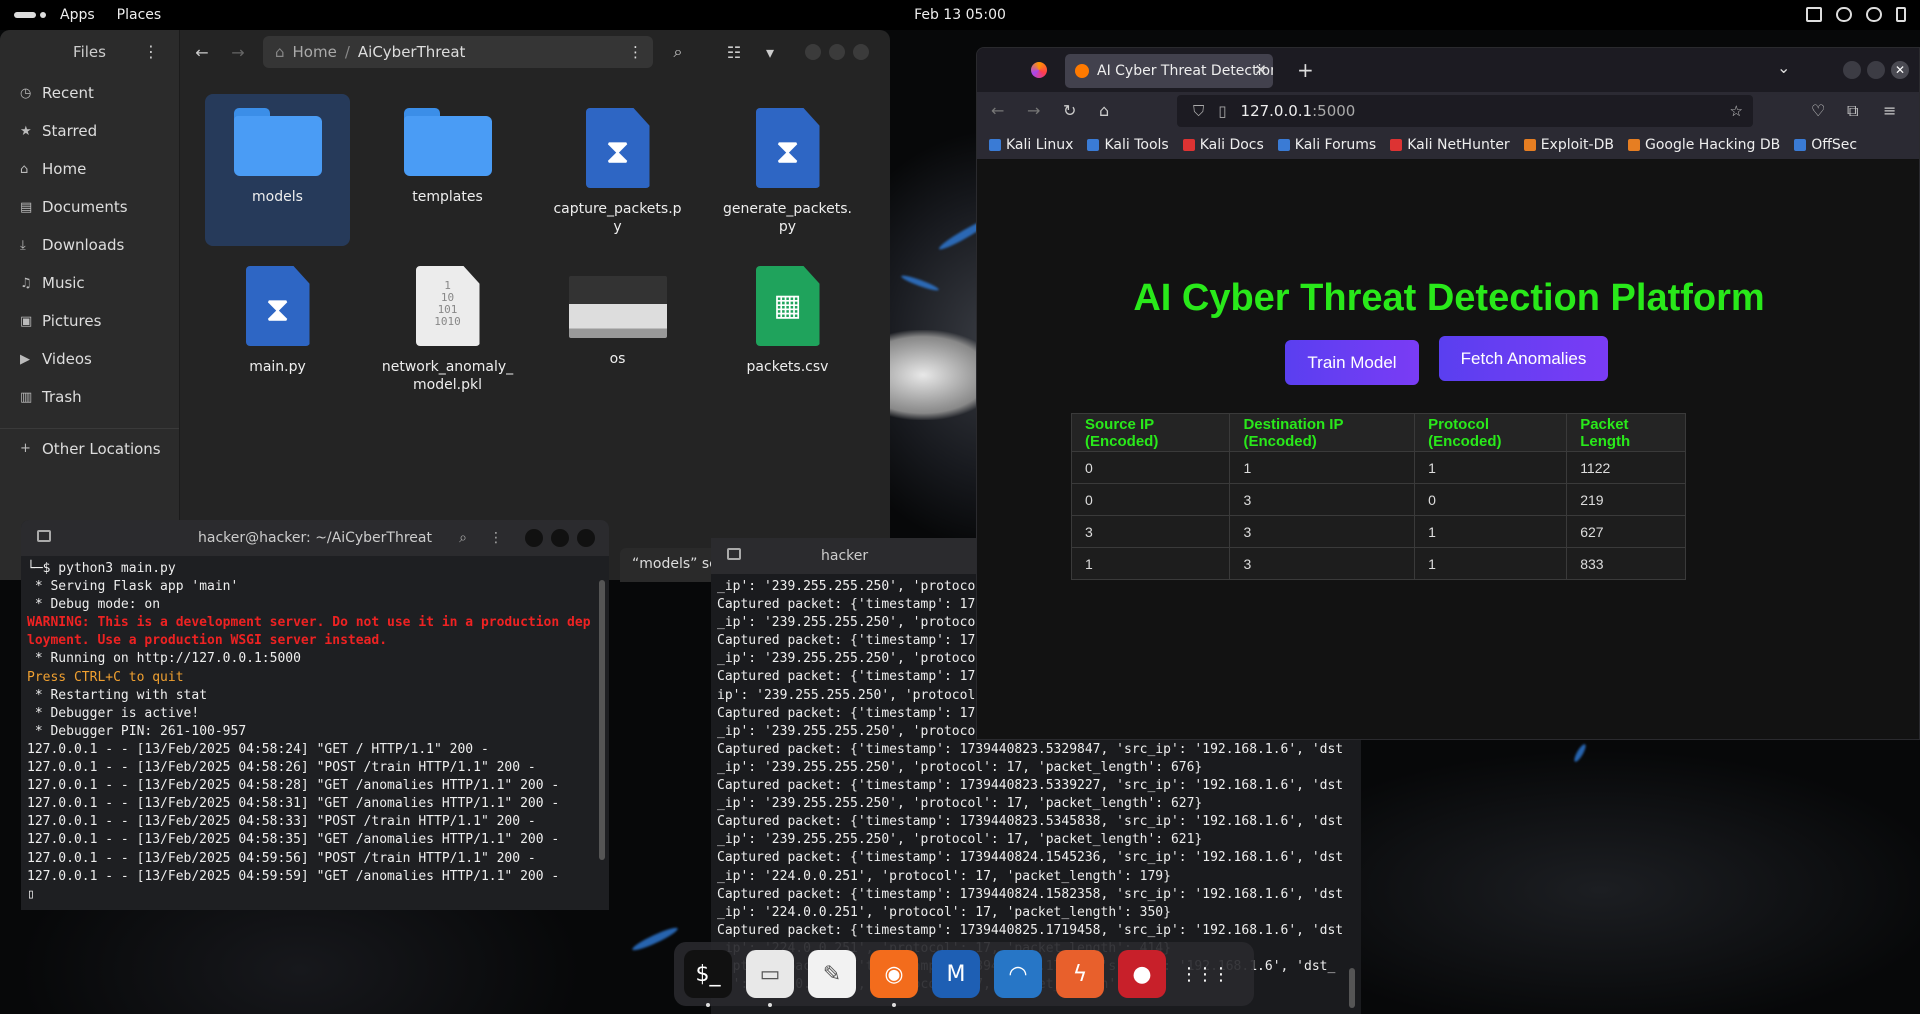 The width and height of the screenshot is (1920, 1014). What do you see at coordinates (89, 283) in the screenshot?
I see `sidebar-item-music: ♫ Music` at bounding box center [89, 283].